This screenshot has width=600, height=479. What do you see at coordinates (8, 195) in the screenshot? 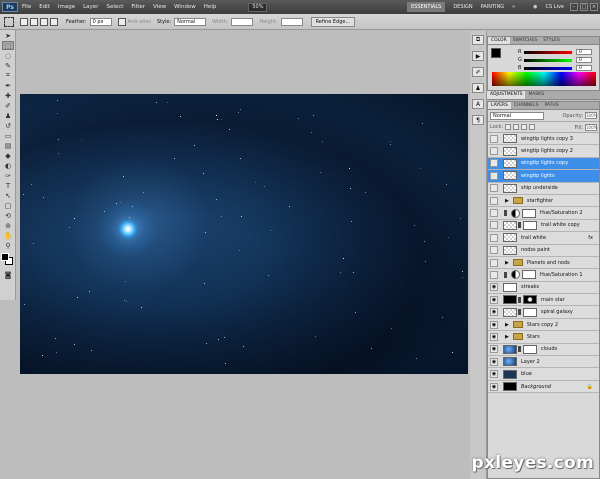
I see `path-selection-icon: ↖` at bounding box center [8, 195].